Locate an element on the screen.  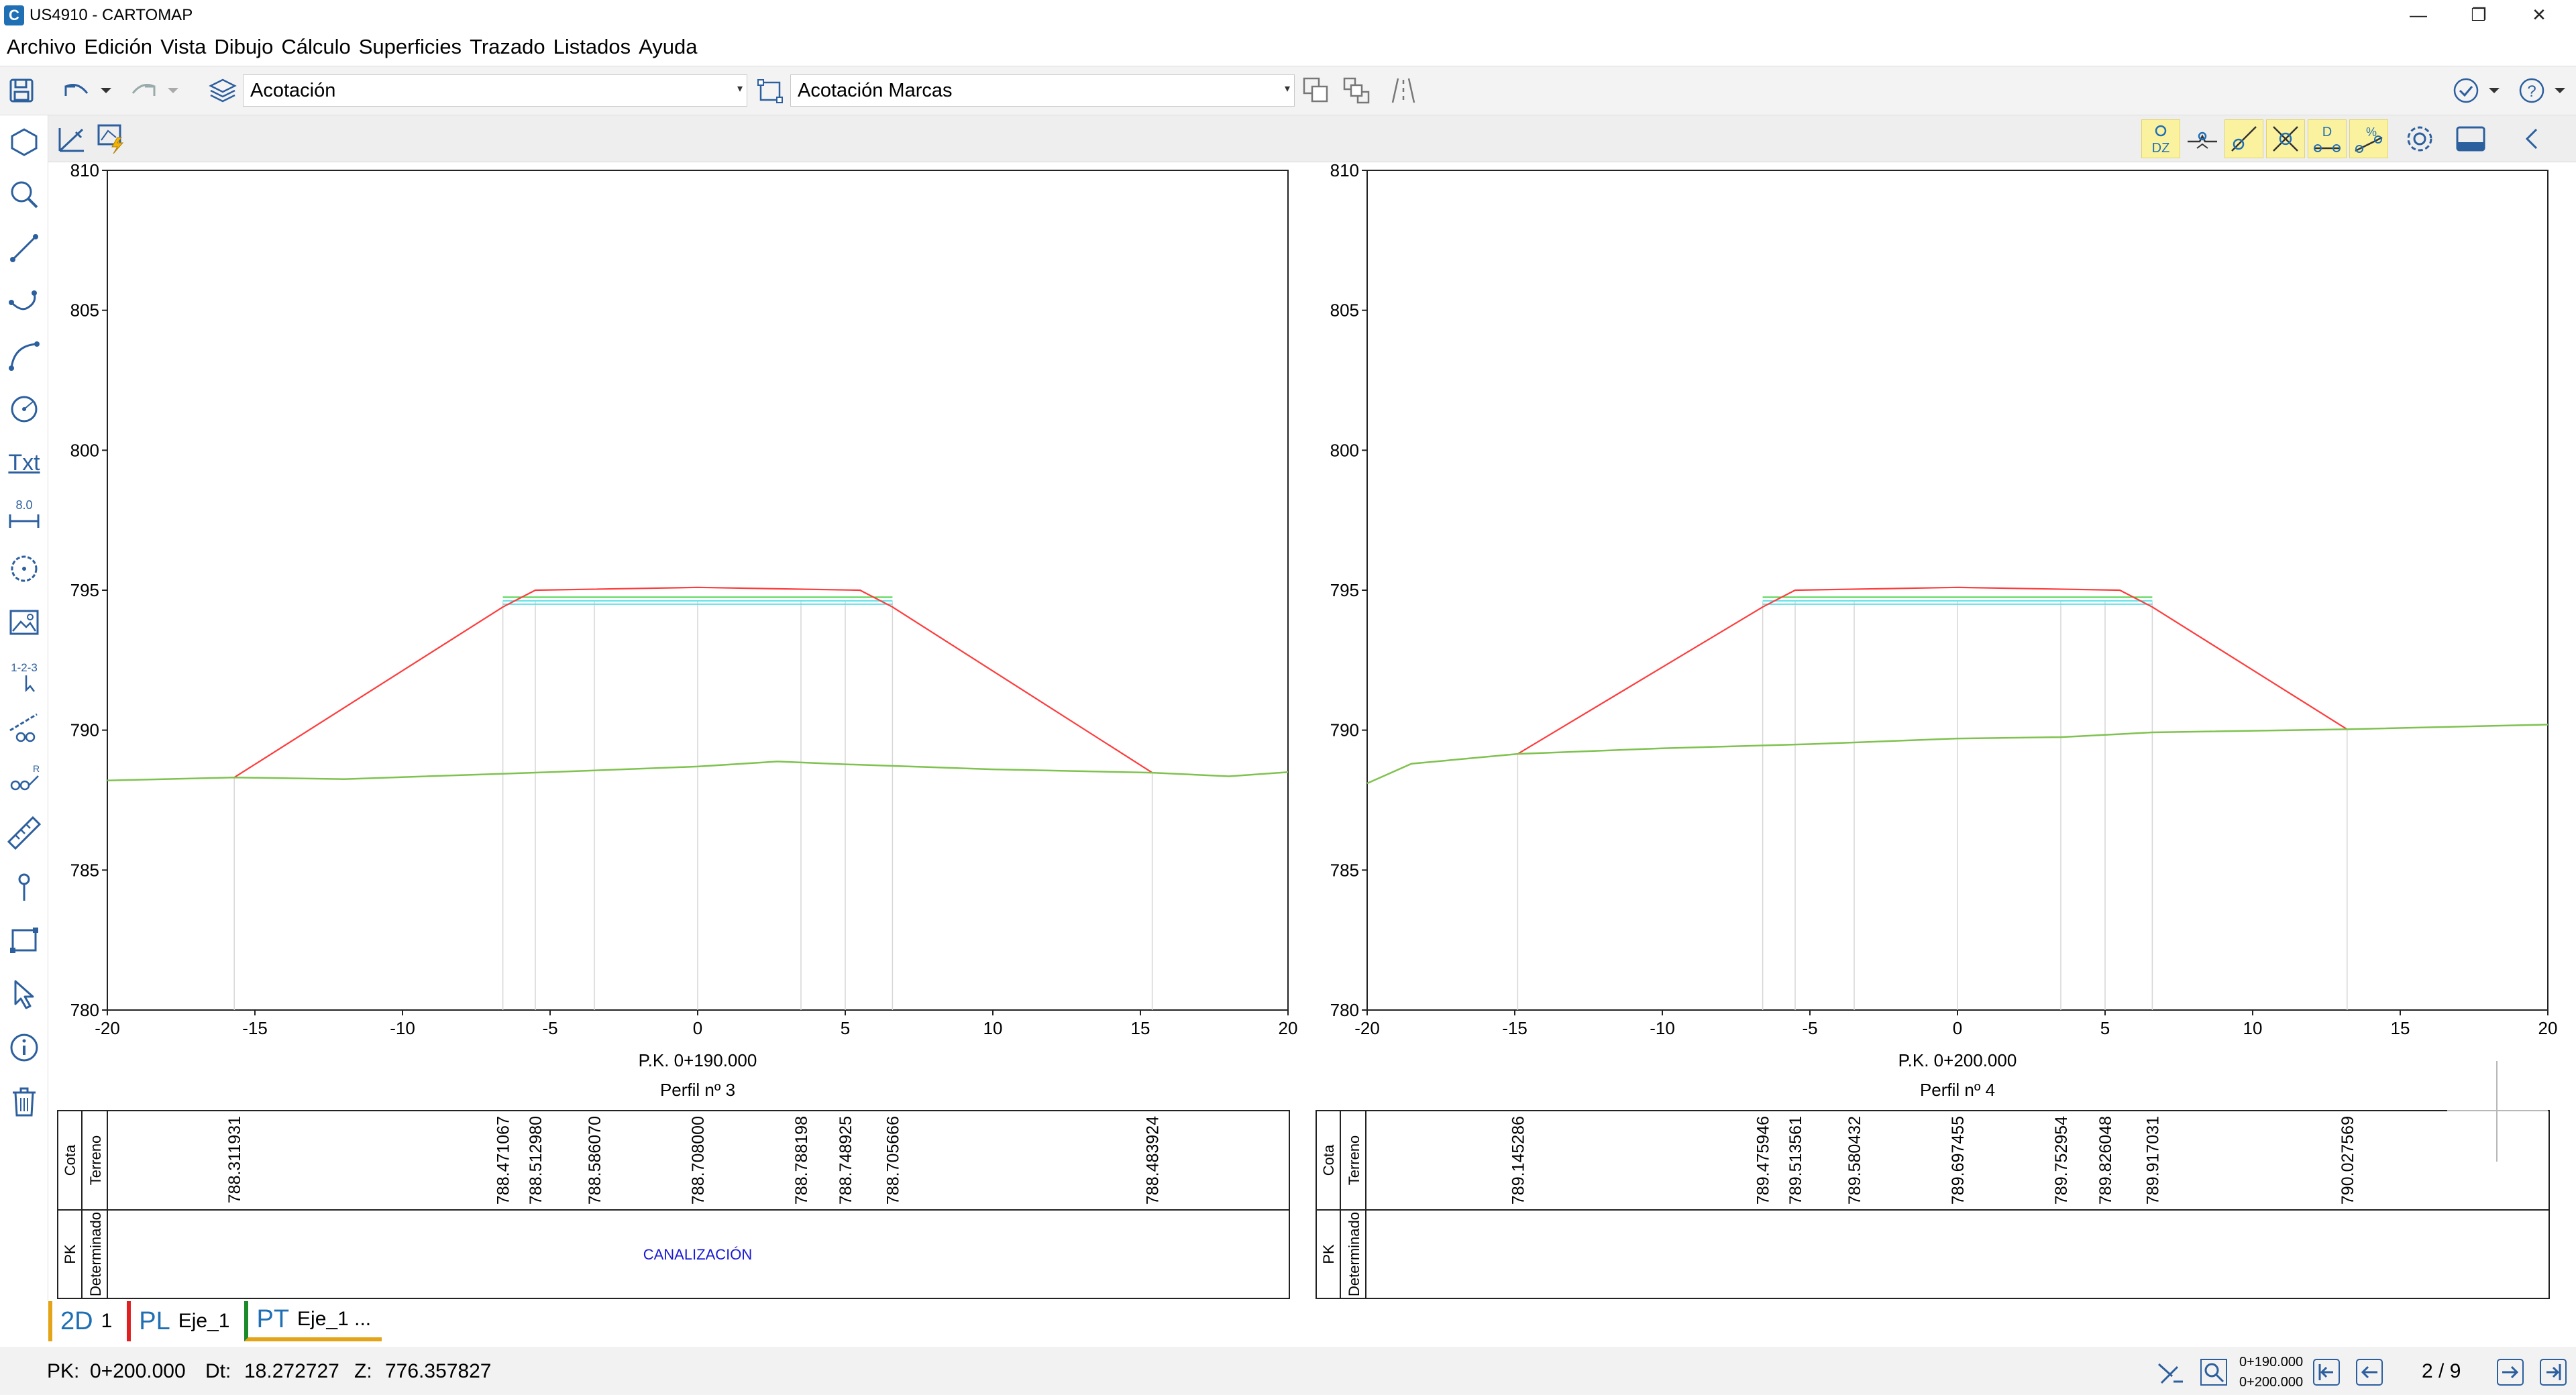
snap-distance-button: D is located at coordinates (2327, 138).